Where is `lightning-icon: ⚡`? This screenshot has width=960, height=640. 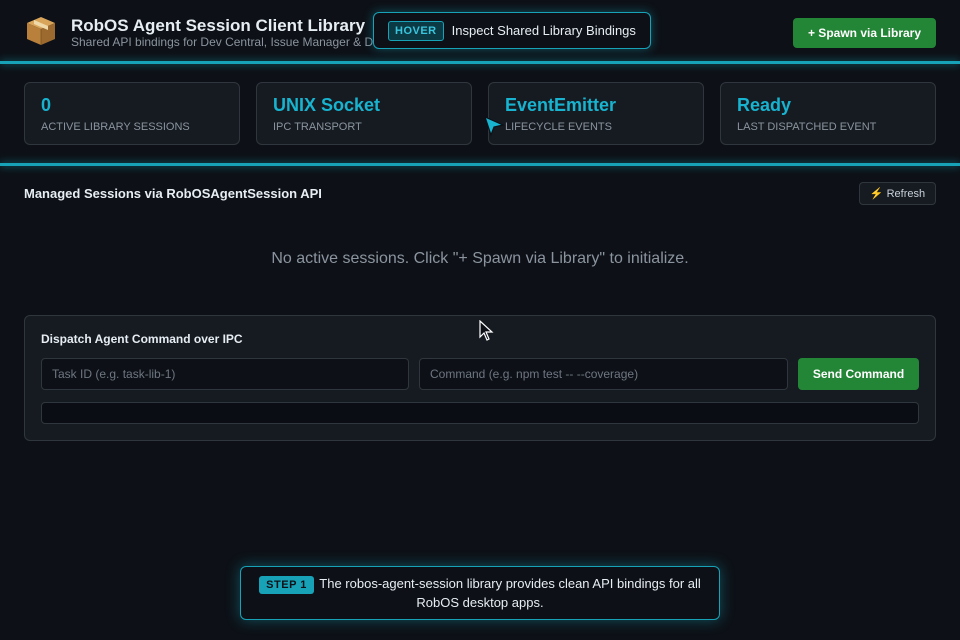
lightning-icon: ⚡ is located at coordinates (876, 194).